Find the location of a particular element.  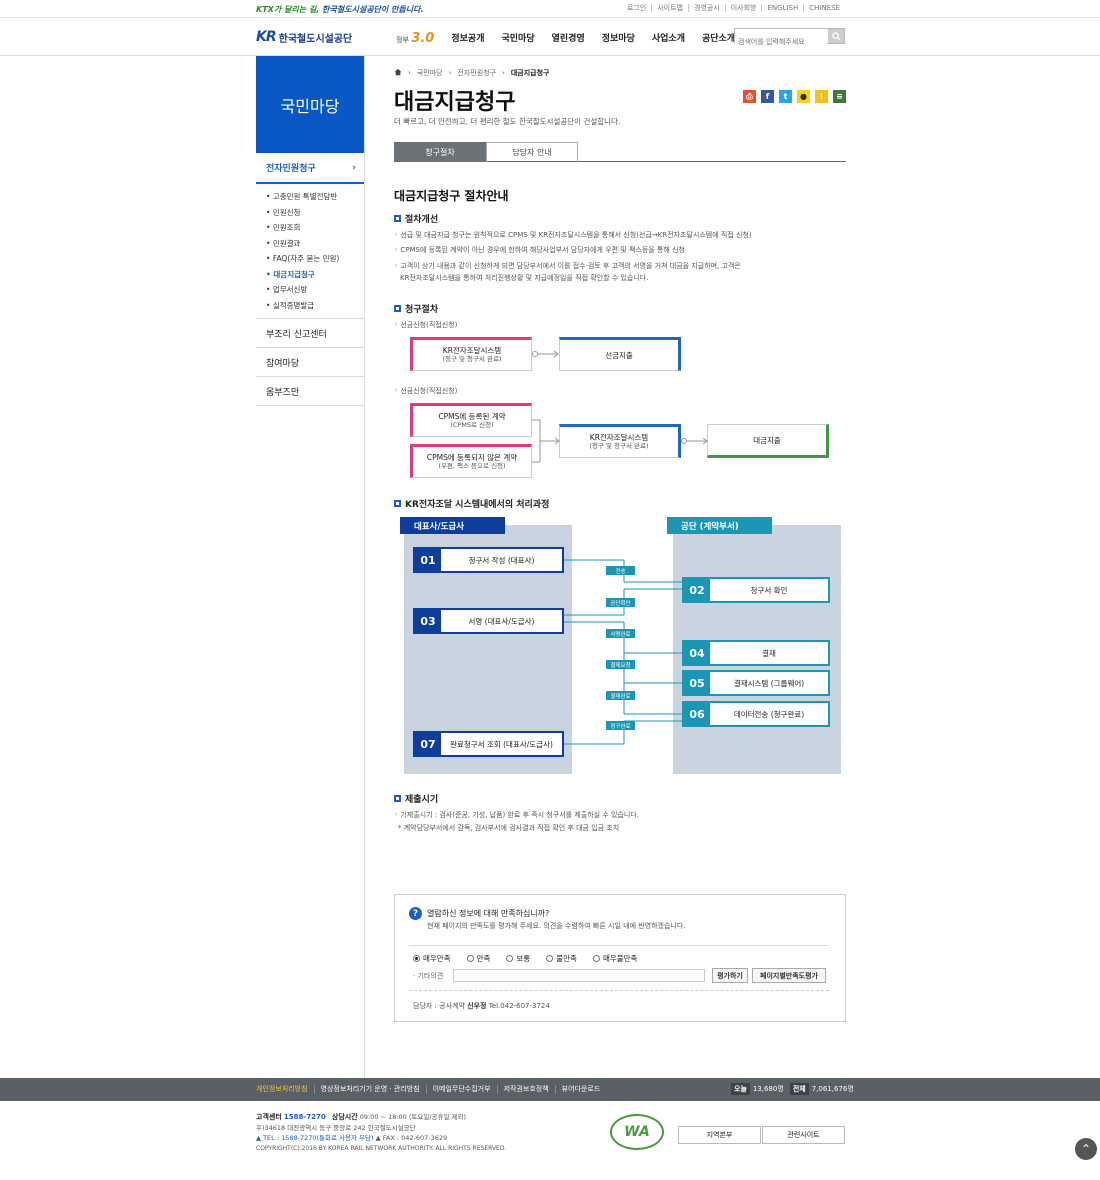

breadcrumb-item: 전자민원청구 is located at coordinates (476, 73).